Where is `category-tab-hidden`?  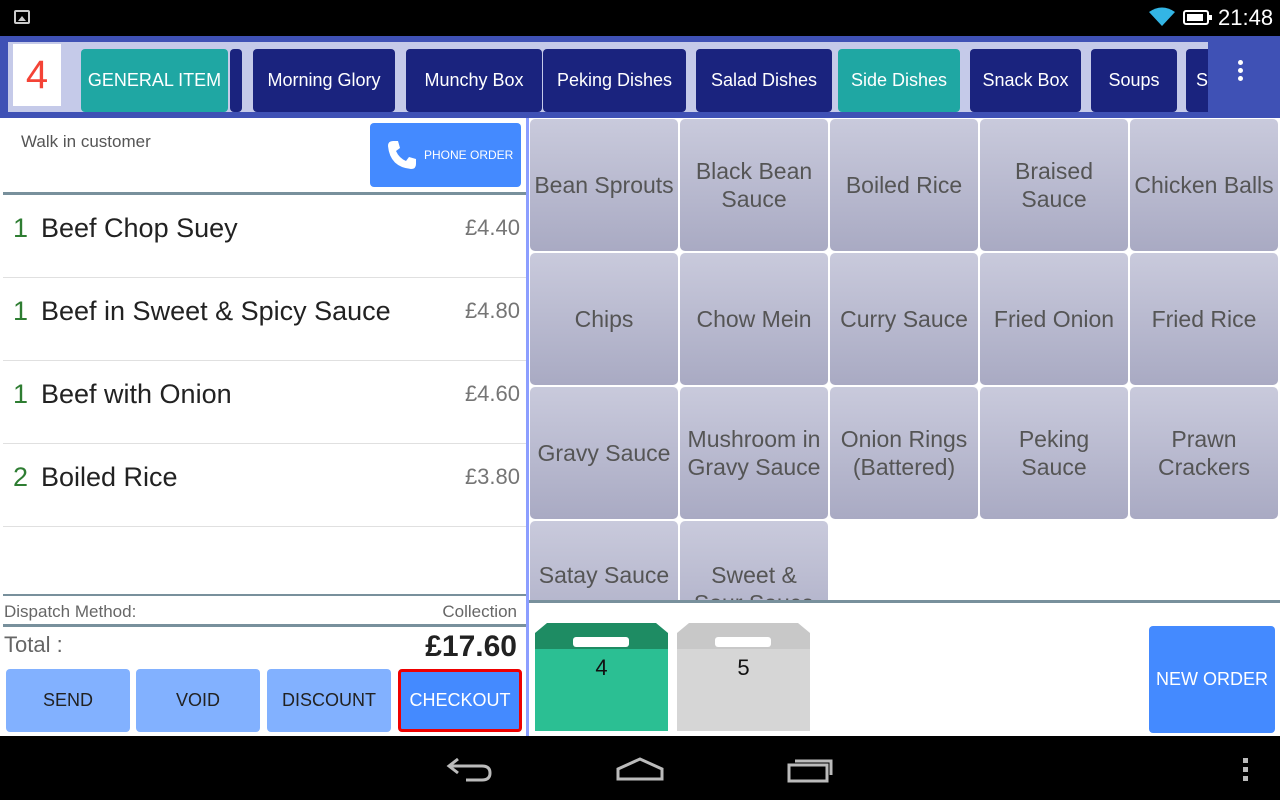
category-tab-hidden is located at coordinates (236, 80).